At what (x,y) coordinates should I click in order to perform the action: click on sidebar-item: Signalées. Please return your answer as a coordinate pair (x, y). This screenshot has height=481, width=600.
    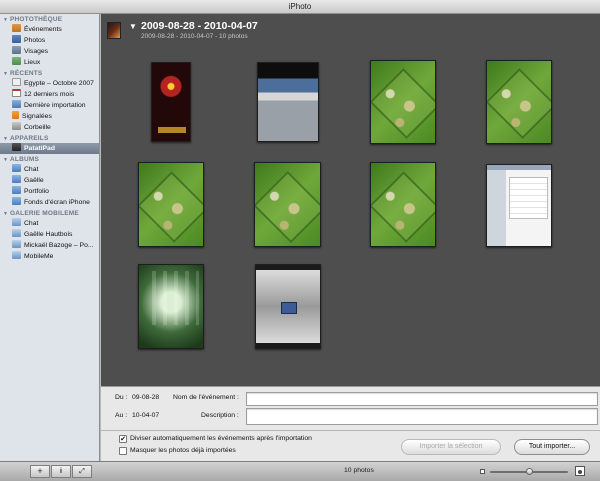
    Looking at the image, I should click on (49, 116).